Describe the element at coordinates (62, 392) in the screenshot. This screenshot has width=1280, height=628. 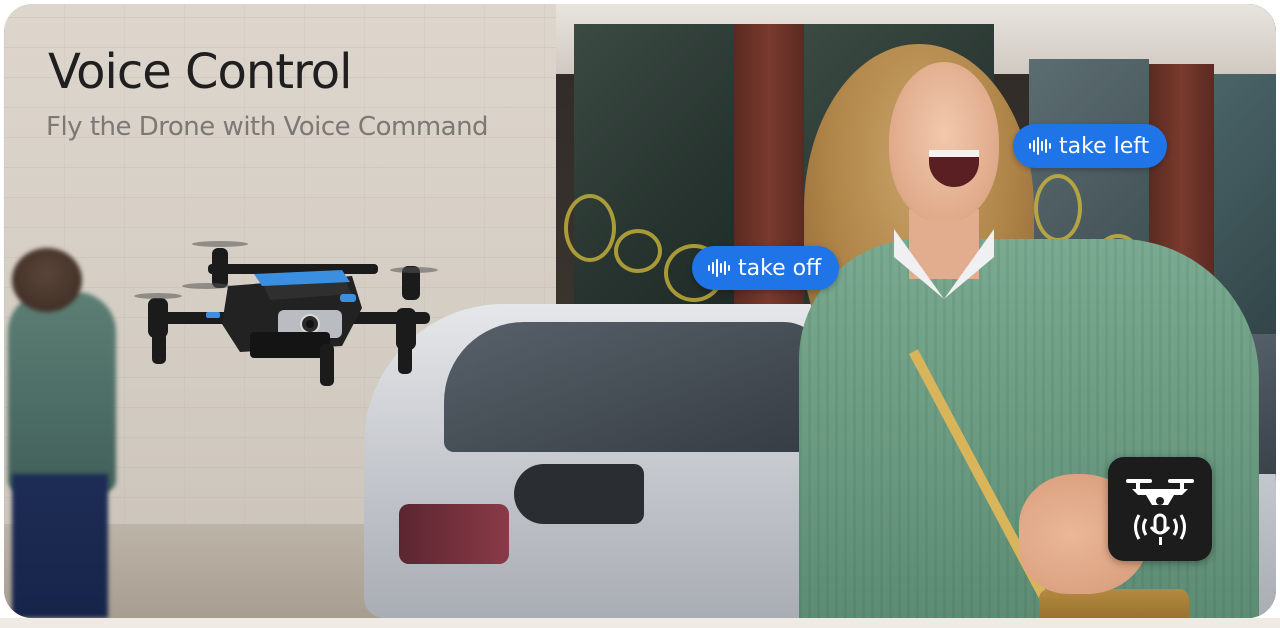
I see `pedestrian-body` at that location.